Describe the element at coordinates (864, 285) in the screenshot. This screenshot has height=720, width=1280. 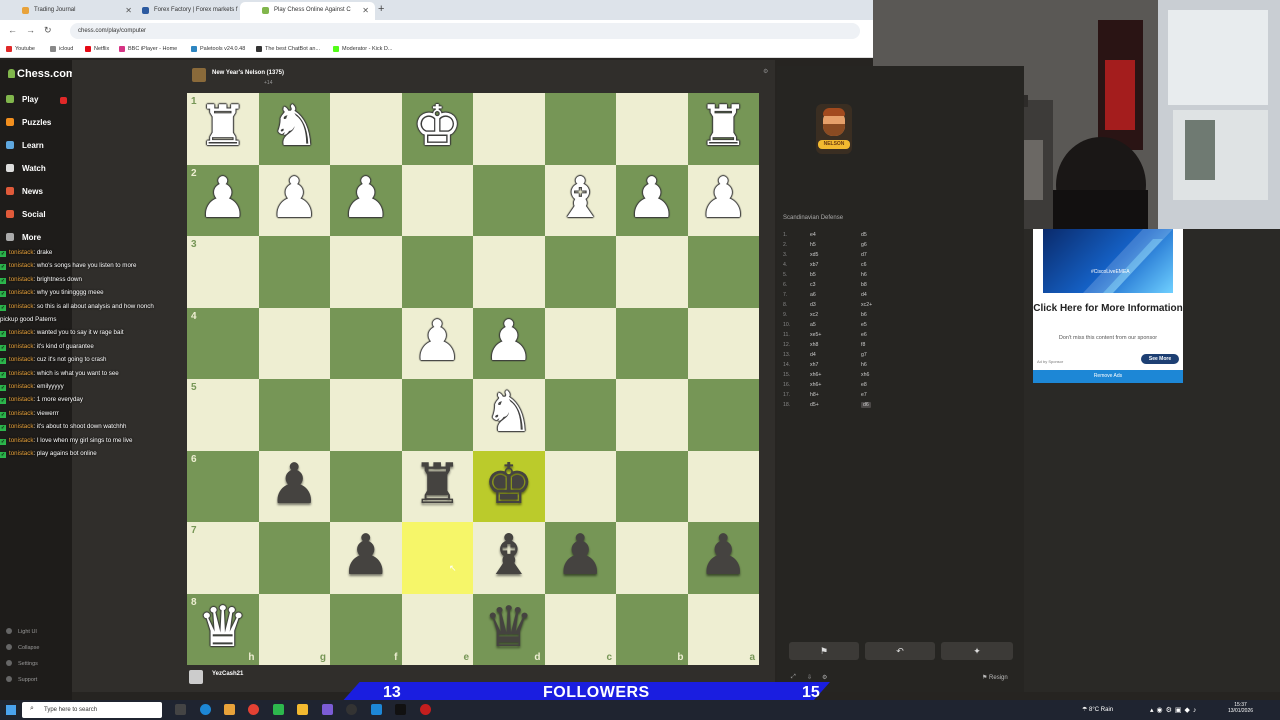
I see `black-move: b8` at that location.